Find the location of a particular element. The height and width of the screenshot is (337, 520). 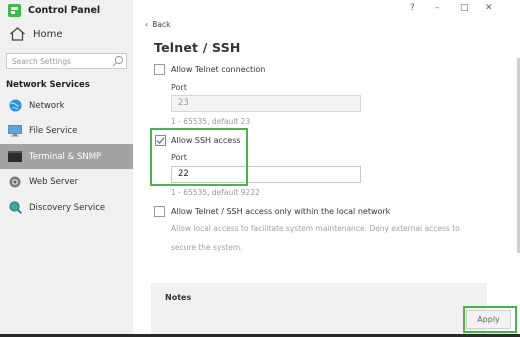

local-network-only-checkbox is located at coordinates (159, 211).